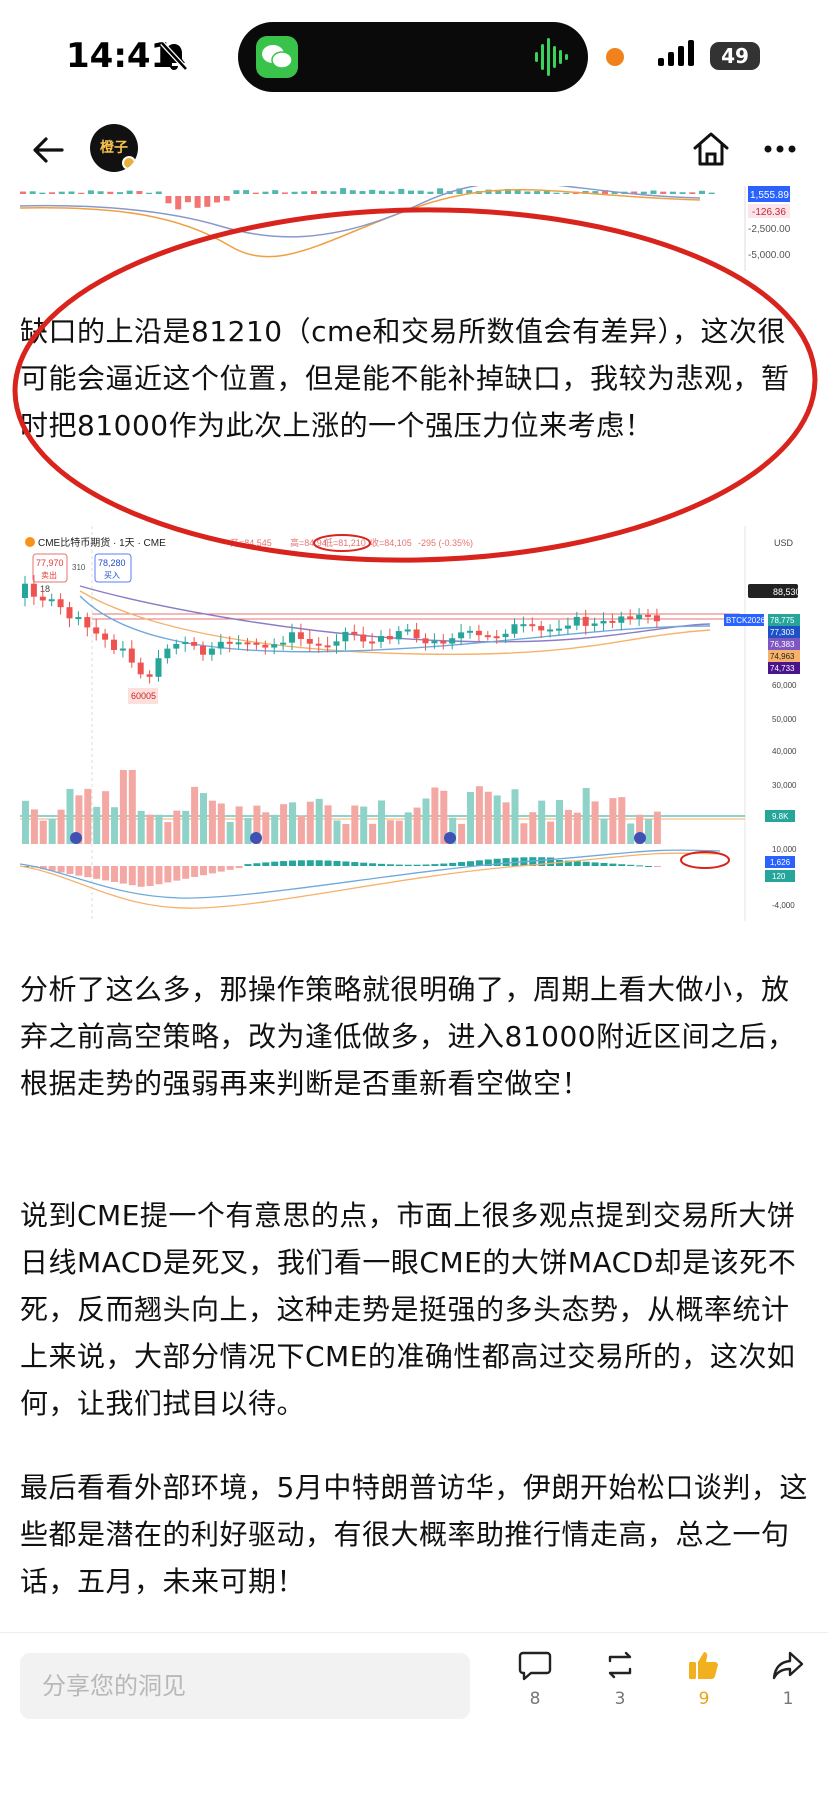 This screenshot has width=828, height=1795. I want to click on spread-value: 310, so click(79, 567).